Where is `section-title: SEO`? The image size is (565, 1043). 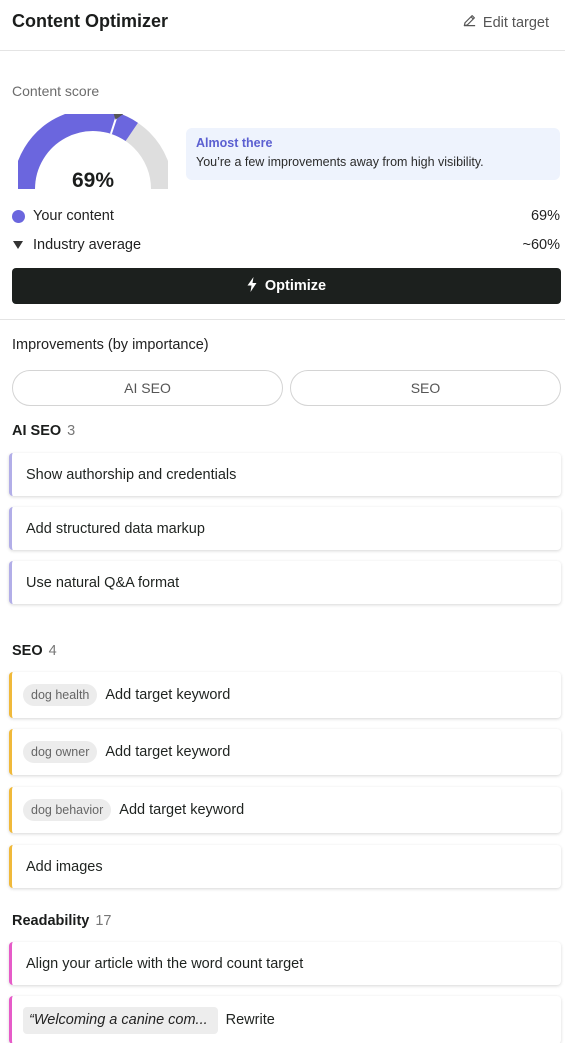
section-title: SEO is located at coordinates (27, 651).